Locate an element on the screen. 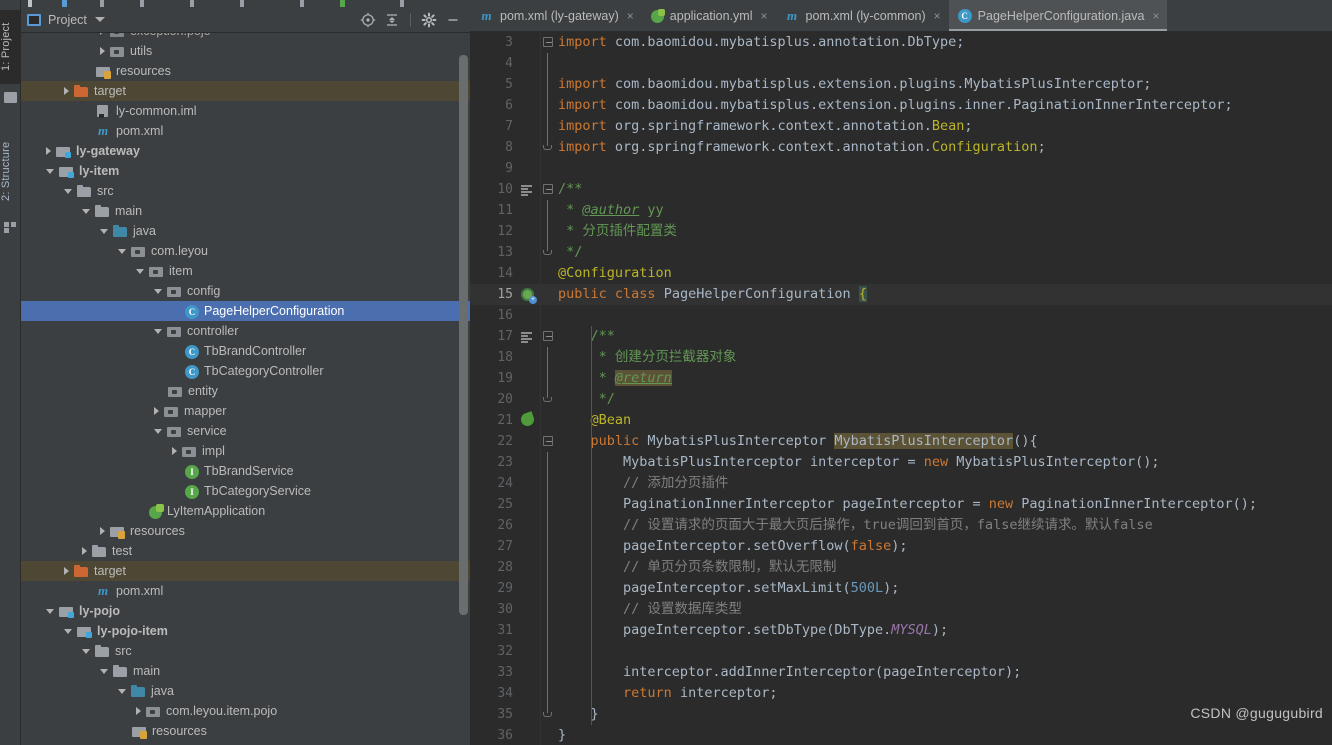  tree-item: impl is located at coordinates (245, 451).